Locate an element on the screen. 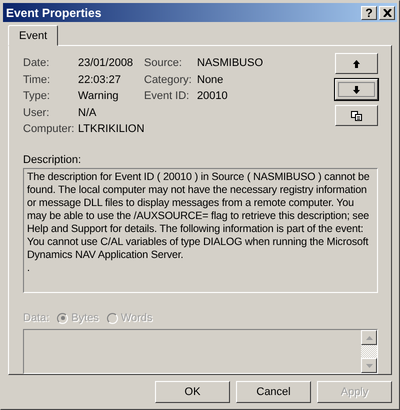  dialog-button: Cancel is located at coordinates (273, 392).